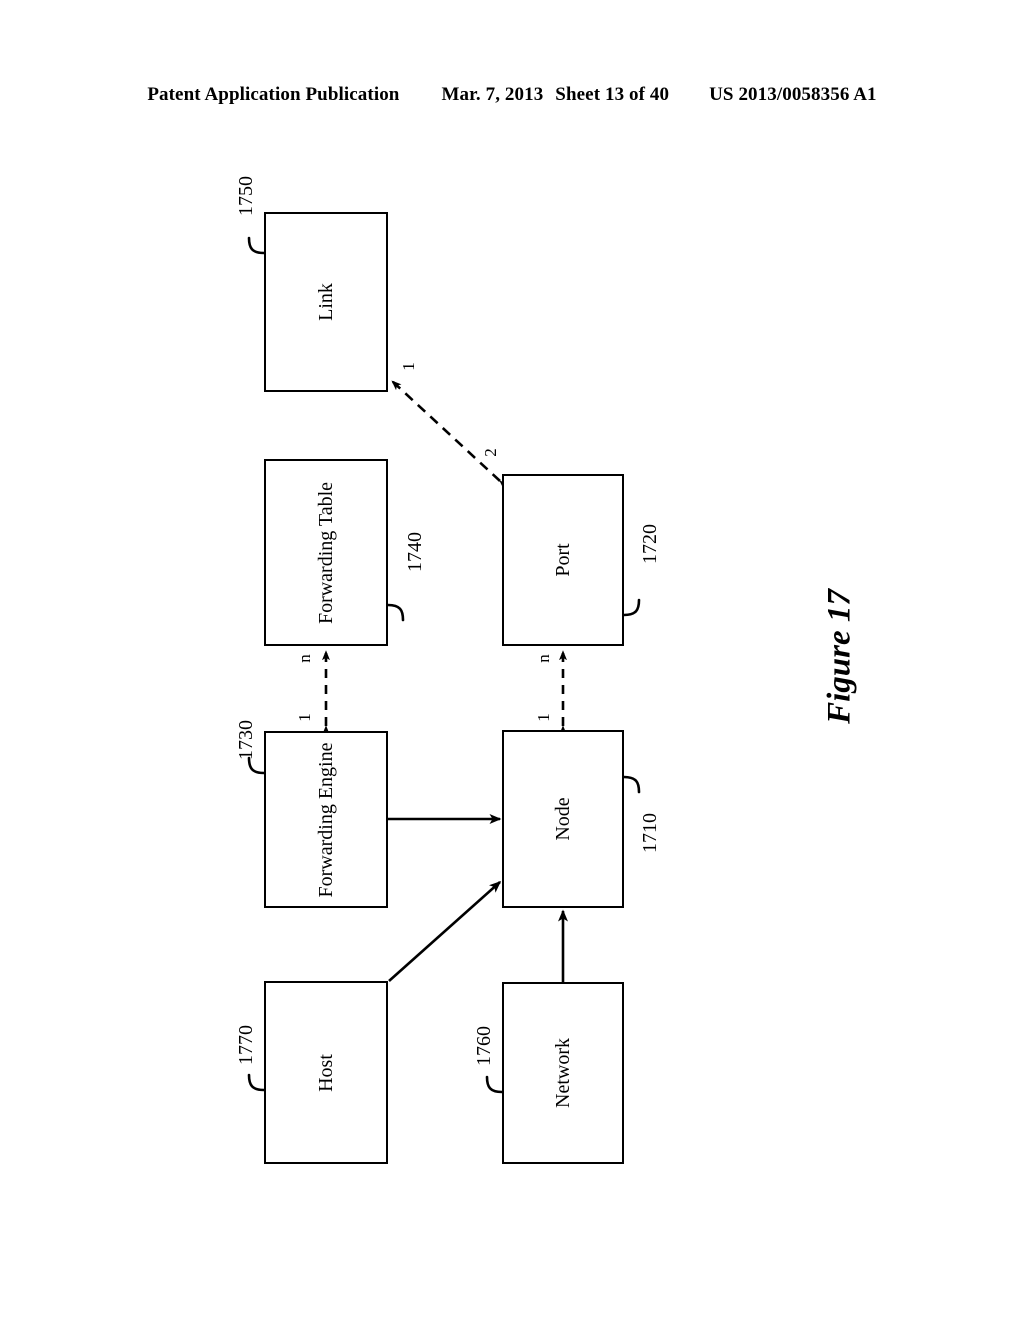 The image size is (1024, 1320). I want to click on diagram-box-forwarding-engine: Forwarding Engine, so click(326, 819).